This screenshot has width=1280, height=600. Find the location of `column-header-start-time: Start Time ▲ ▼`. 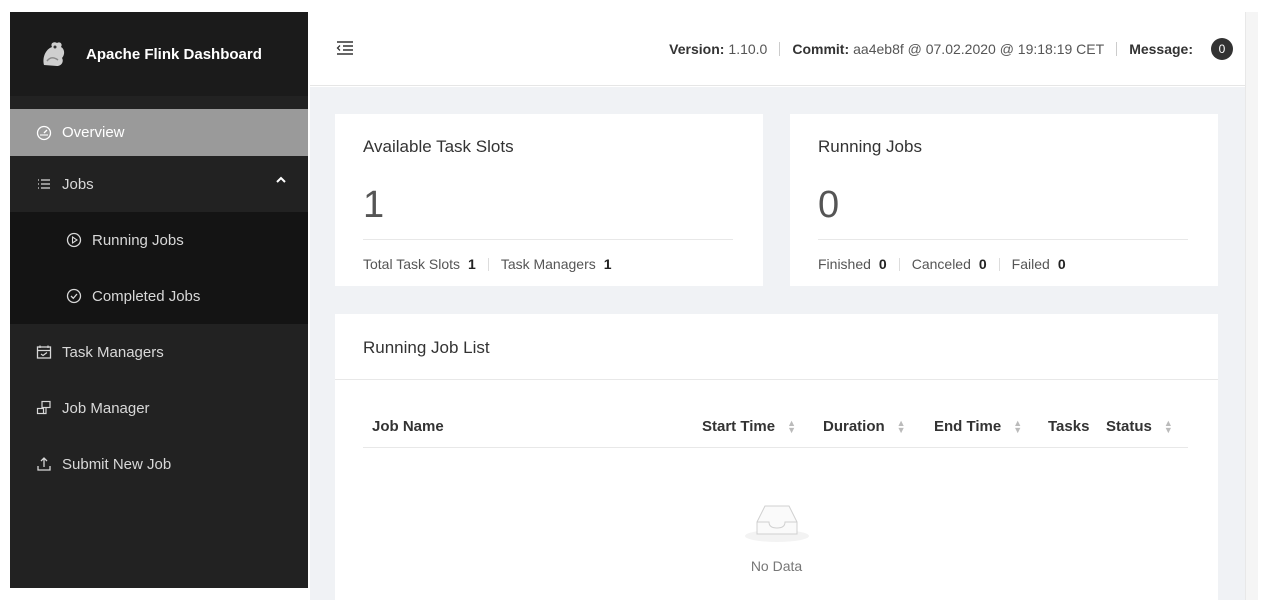

column-header-start-time: Start Time ▲ ▼ is located at coordinates (749, 426).